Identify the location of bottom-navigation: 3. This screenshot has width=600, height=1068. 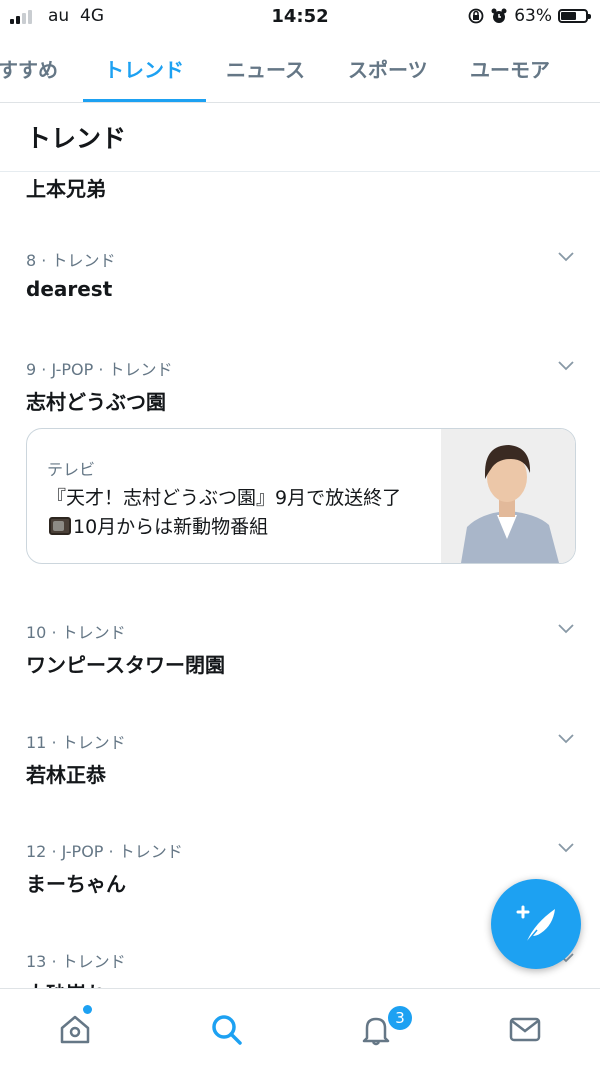
(300, 1028).